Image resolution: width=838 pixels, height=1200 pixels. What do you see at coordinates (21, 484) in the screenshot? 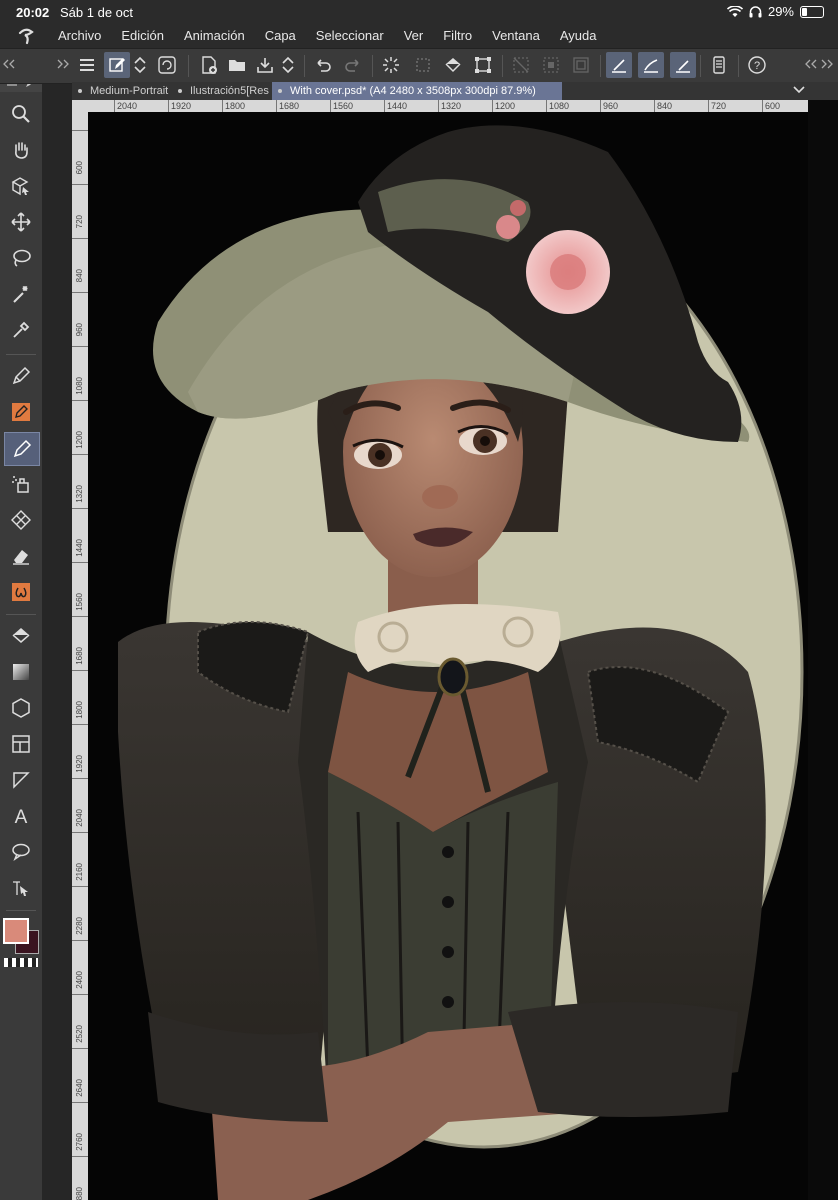
I see `airbrush-icon` at bounding box center [21, 484].